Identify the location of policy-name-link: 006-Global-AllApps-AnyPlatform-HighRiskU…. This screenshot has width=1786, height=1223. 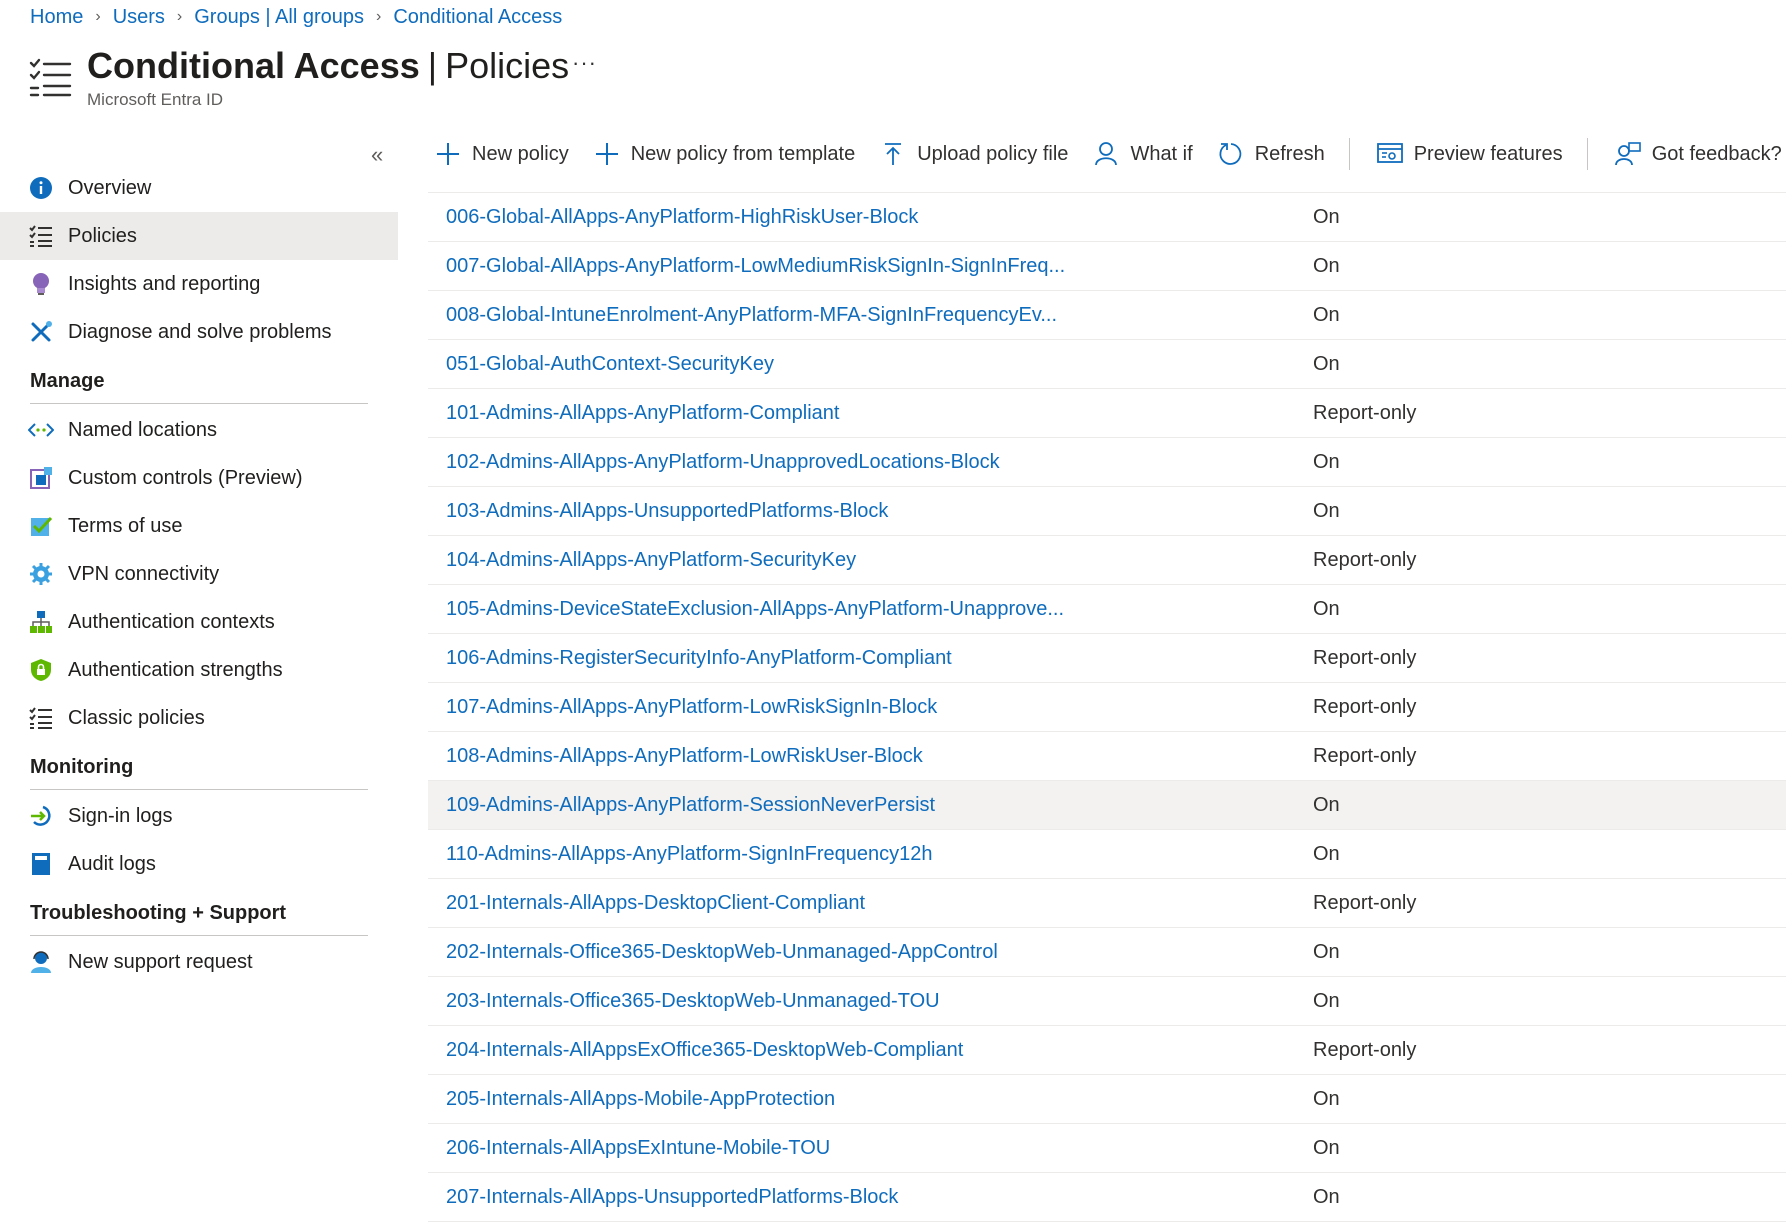
(870, 217).